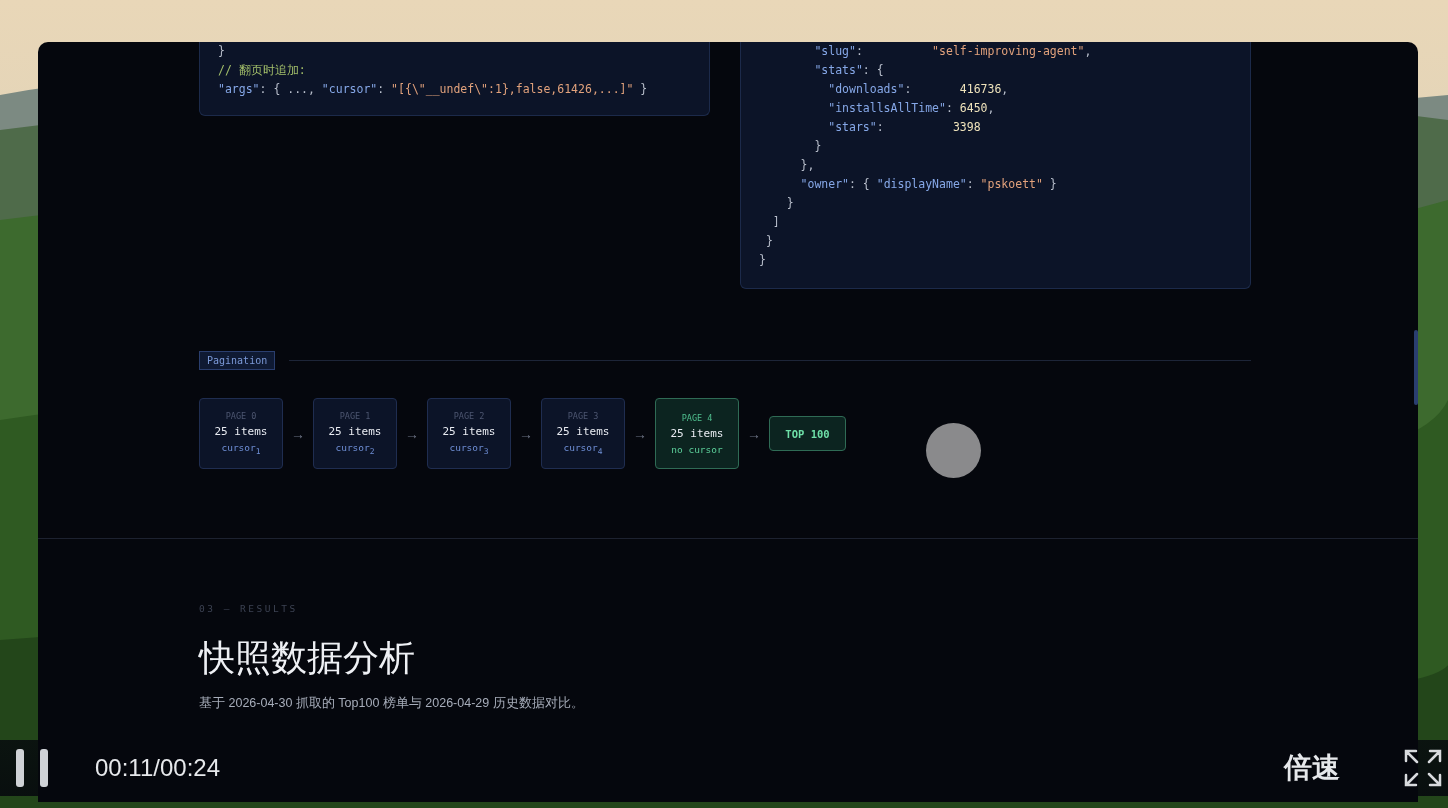 The height and width of the screenshot is (808, 1448). I want to click on scroll-thumb, so click(1416, 367).